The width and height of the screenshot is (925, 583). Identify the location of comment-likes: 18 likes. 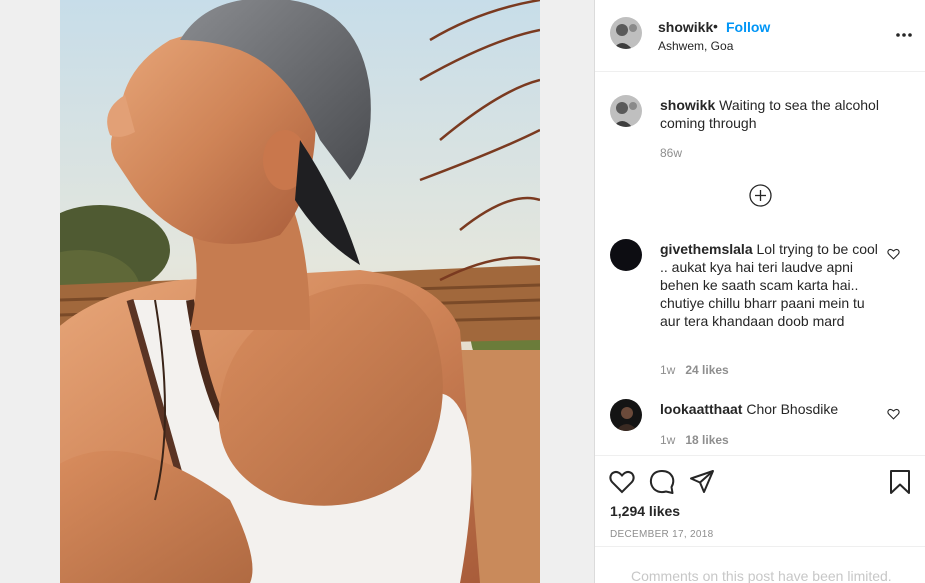
(706, 440).